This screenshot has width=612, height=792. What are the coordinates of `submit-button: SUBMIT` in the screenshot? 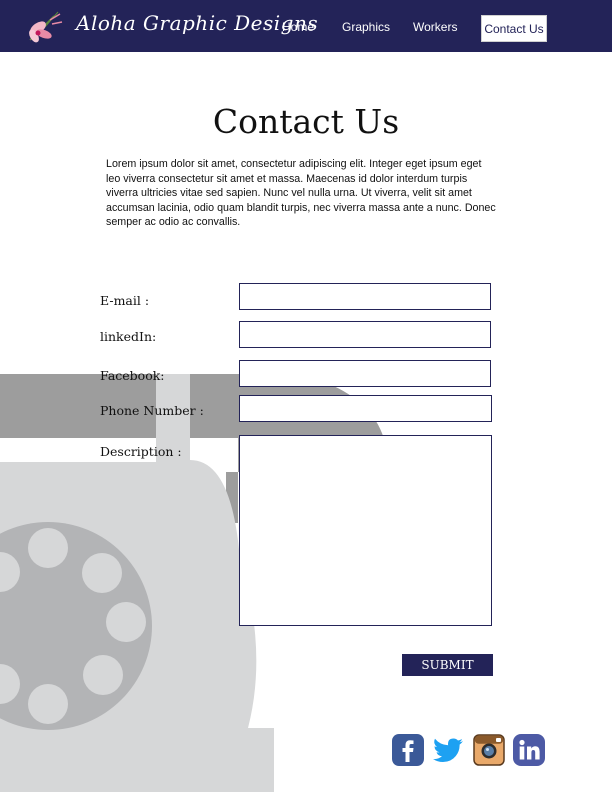 It's located at (447, 665).